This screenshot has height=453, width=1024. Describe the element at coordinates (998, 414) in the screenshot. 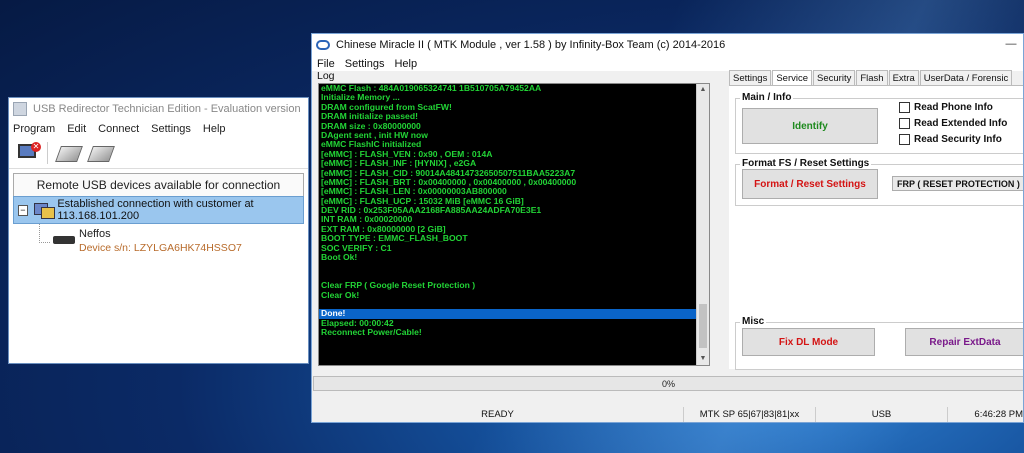

I see `status-time: 6:46:28 PM` at that location.